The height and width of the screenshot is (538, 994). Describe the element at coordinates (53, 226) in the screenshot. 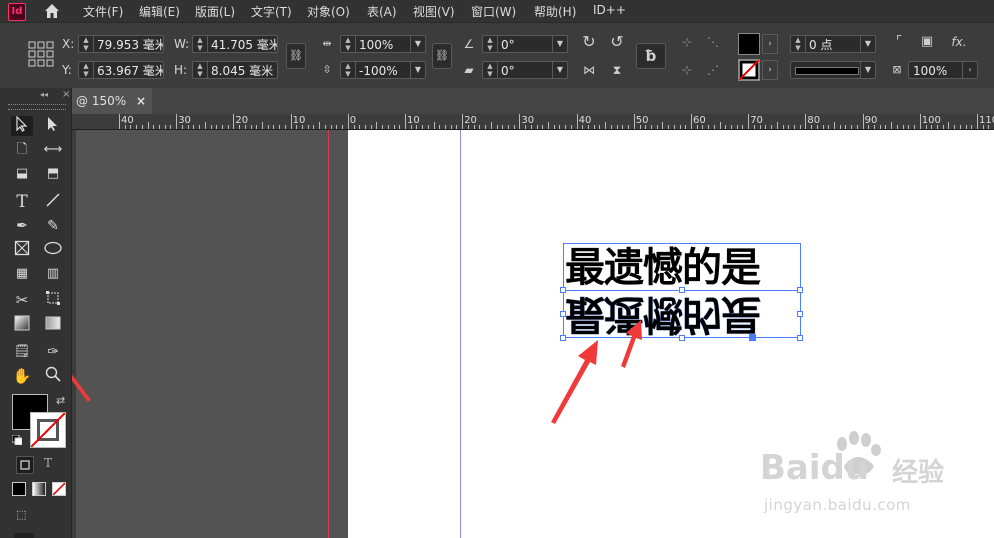

I see `pencil-tool-icon: ✎` at that location.